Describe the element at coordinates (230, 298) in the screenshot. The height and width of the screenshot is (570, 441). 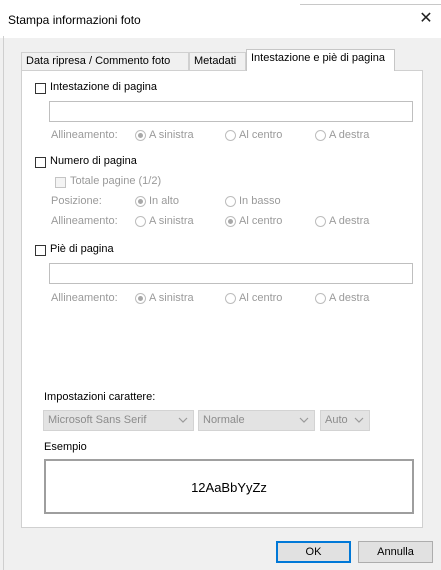
I see `footer-align-center-radio` at that location.